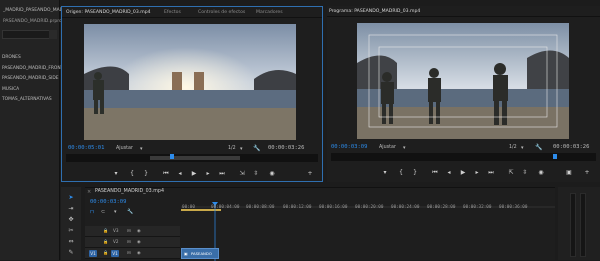 The width and height of the screenshot is (600, 261). I want to click on program-scrubber, so click(463, 157).